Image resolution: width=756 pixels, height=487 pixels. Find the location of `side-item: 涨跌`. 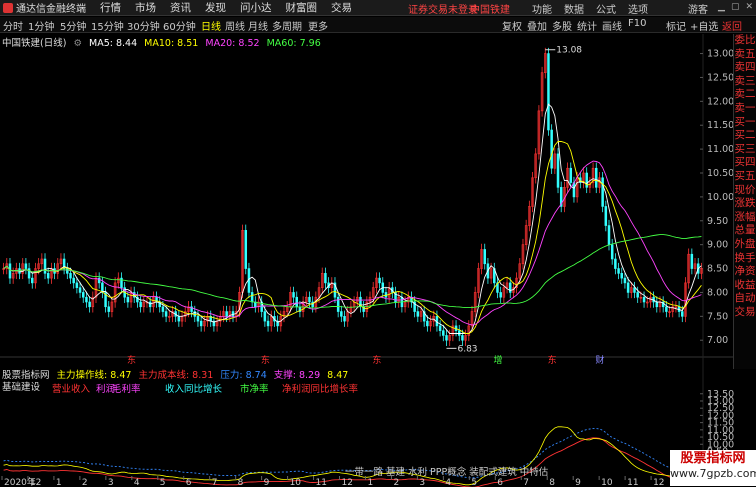

side-item: 涨跌 is located at coordinates (745, 204).